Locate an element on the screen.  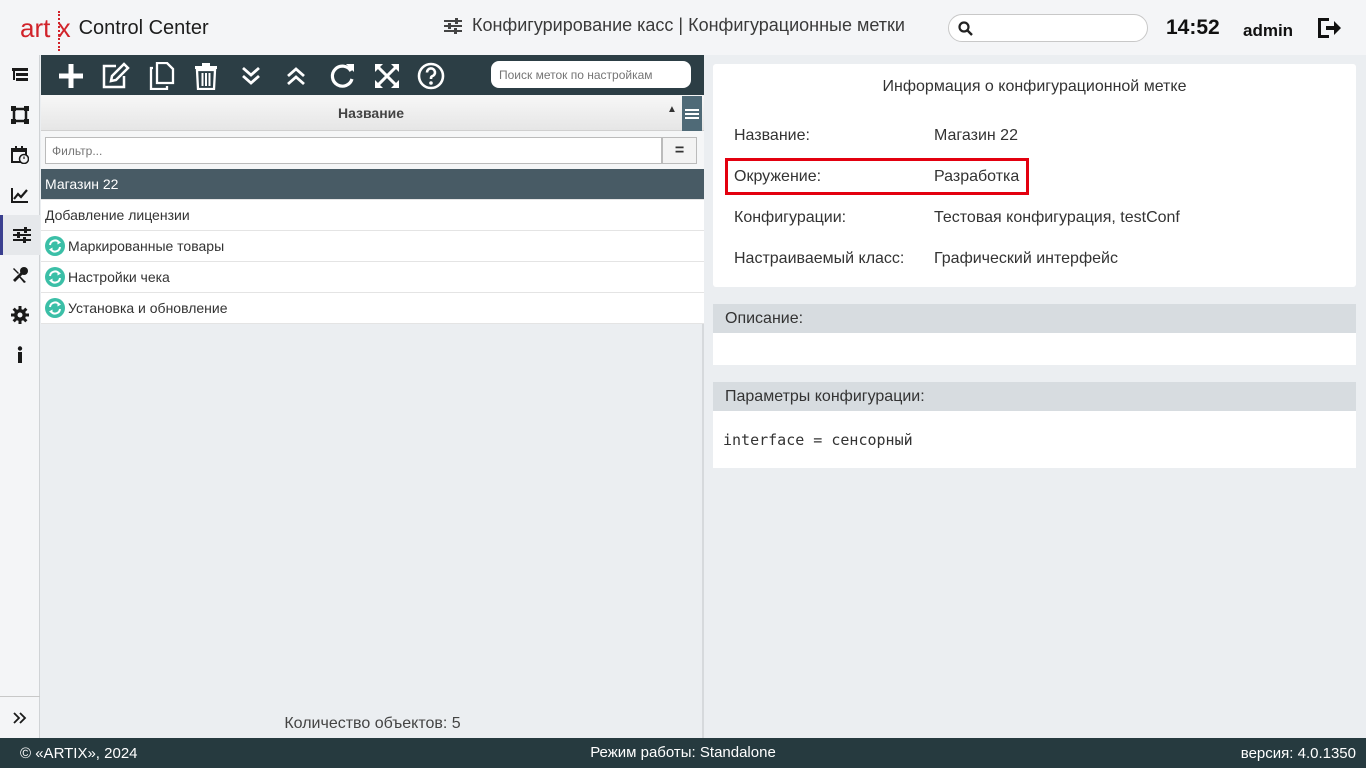
refresh-button is located at coordinates (342, 76).